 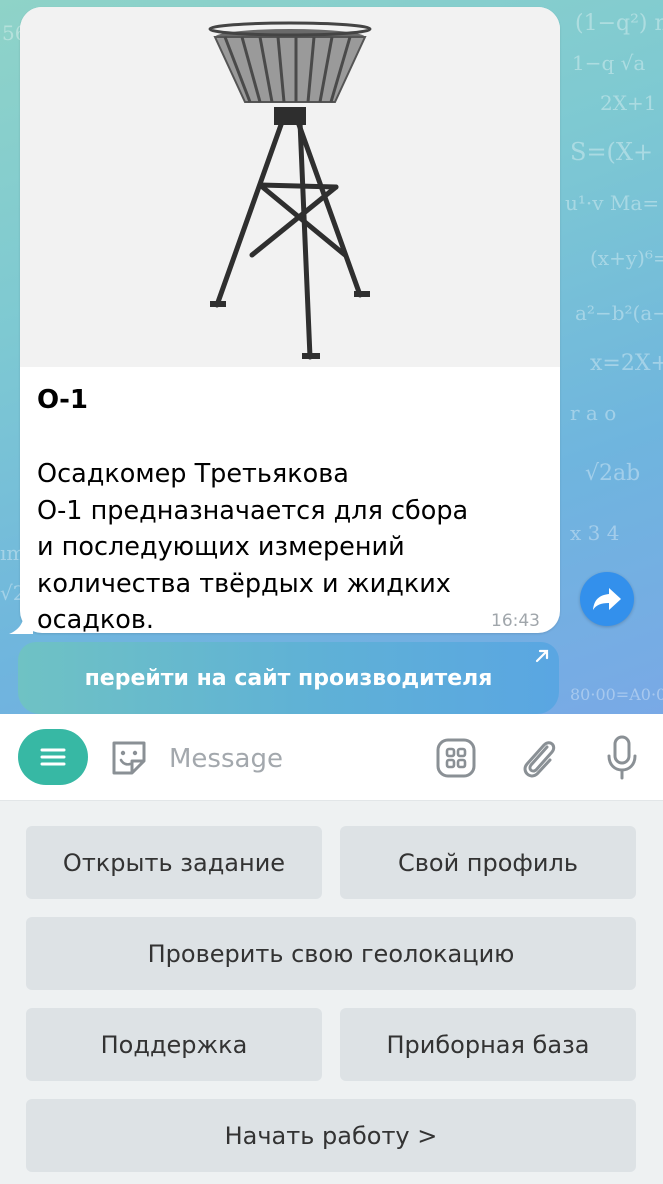 I want to click on check-geolocation-button: Проверить свою геолокацию, so click(x=331, y=953).